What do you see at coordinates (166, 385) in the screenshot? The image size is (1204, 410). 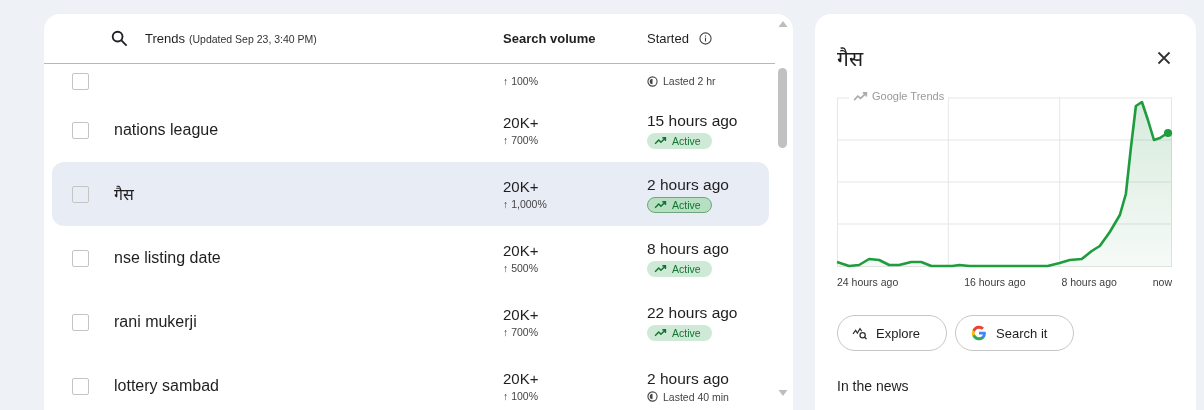 I see `trend-title: lottery sambad` at bounding box center [166, 385].